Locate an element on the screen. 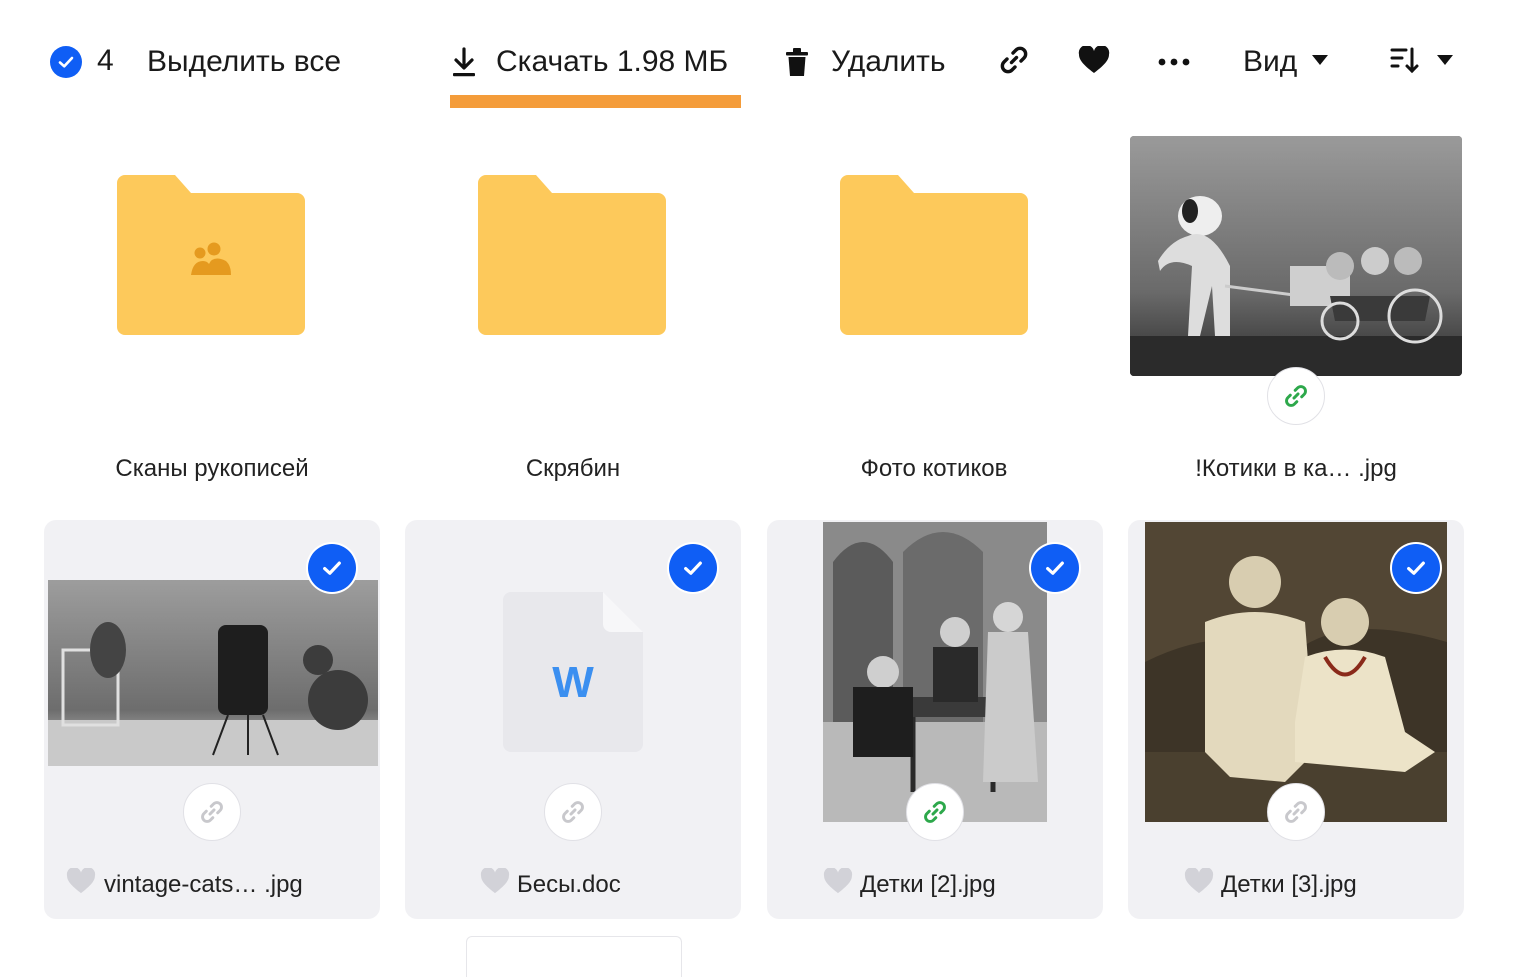 The width and height of the screenshot is (1516, 977). more-button is located at coordinates (1174, 62).